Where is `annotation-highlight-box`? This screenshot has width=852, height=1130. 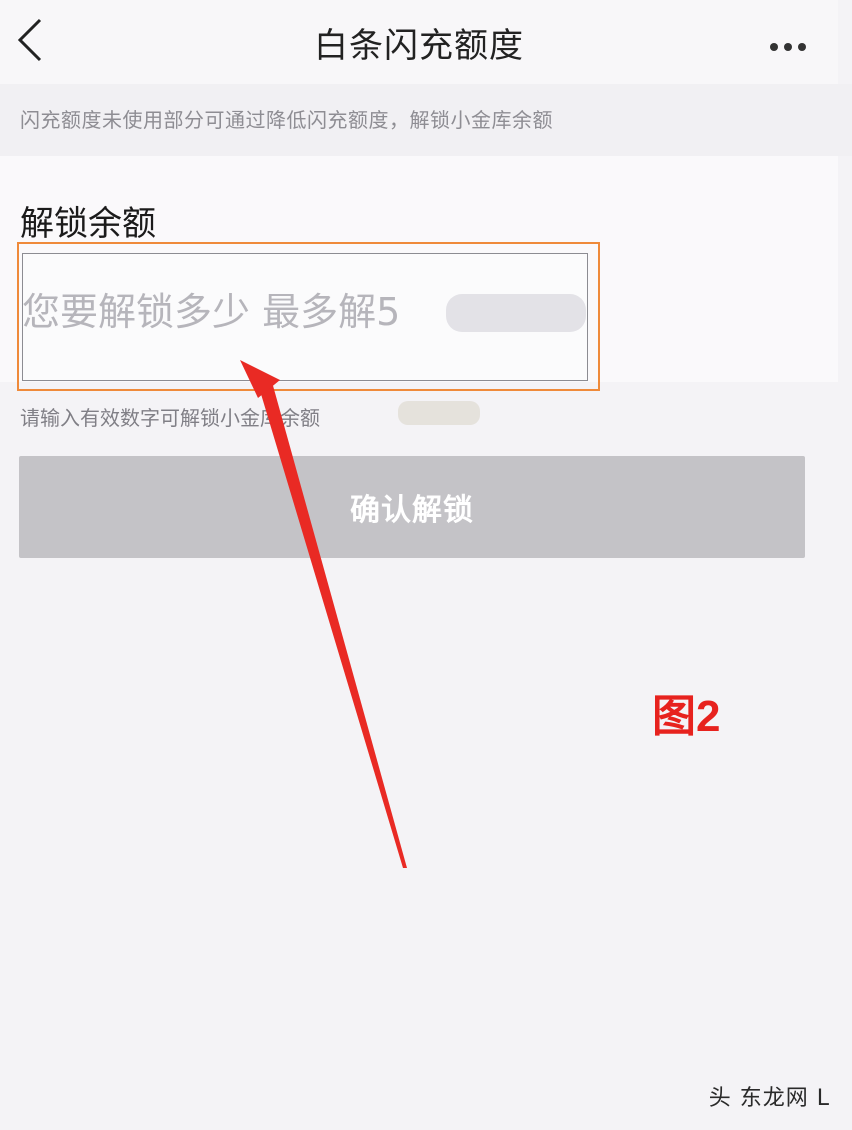 annotation-highlight-box is located at coordinates (308, 316).